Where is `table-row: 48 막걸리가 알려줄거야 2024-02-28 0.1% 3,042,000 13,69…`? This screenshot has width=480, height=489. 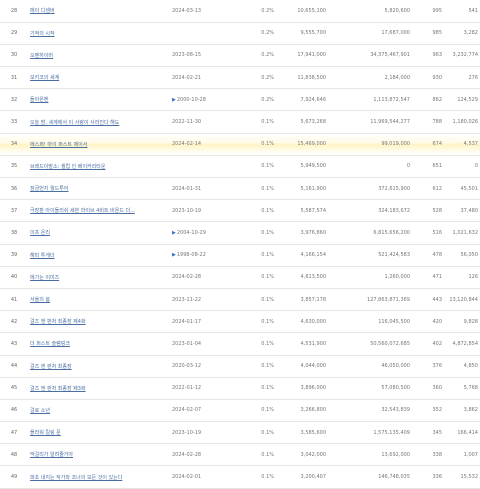
table-row: 48 막걸리가 알려줄거야 2024-02-28 0.1% 3,042,000 13,69… is located at coordinates (240, 455).